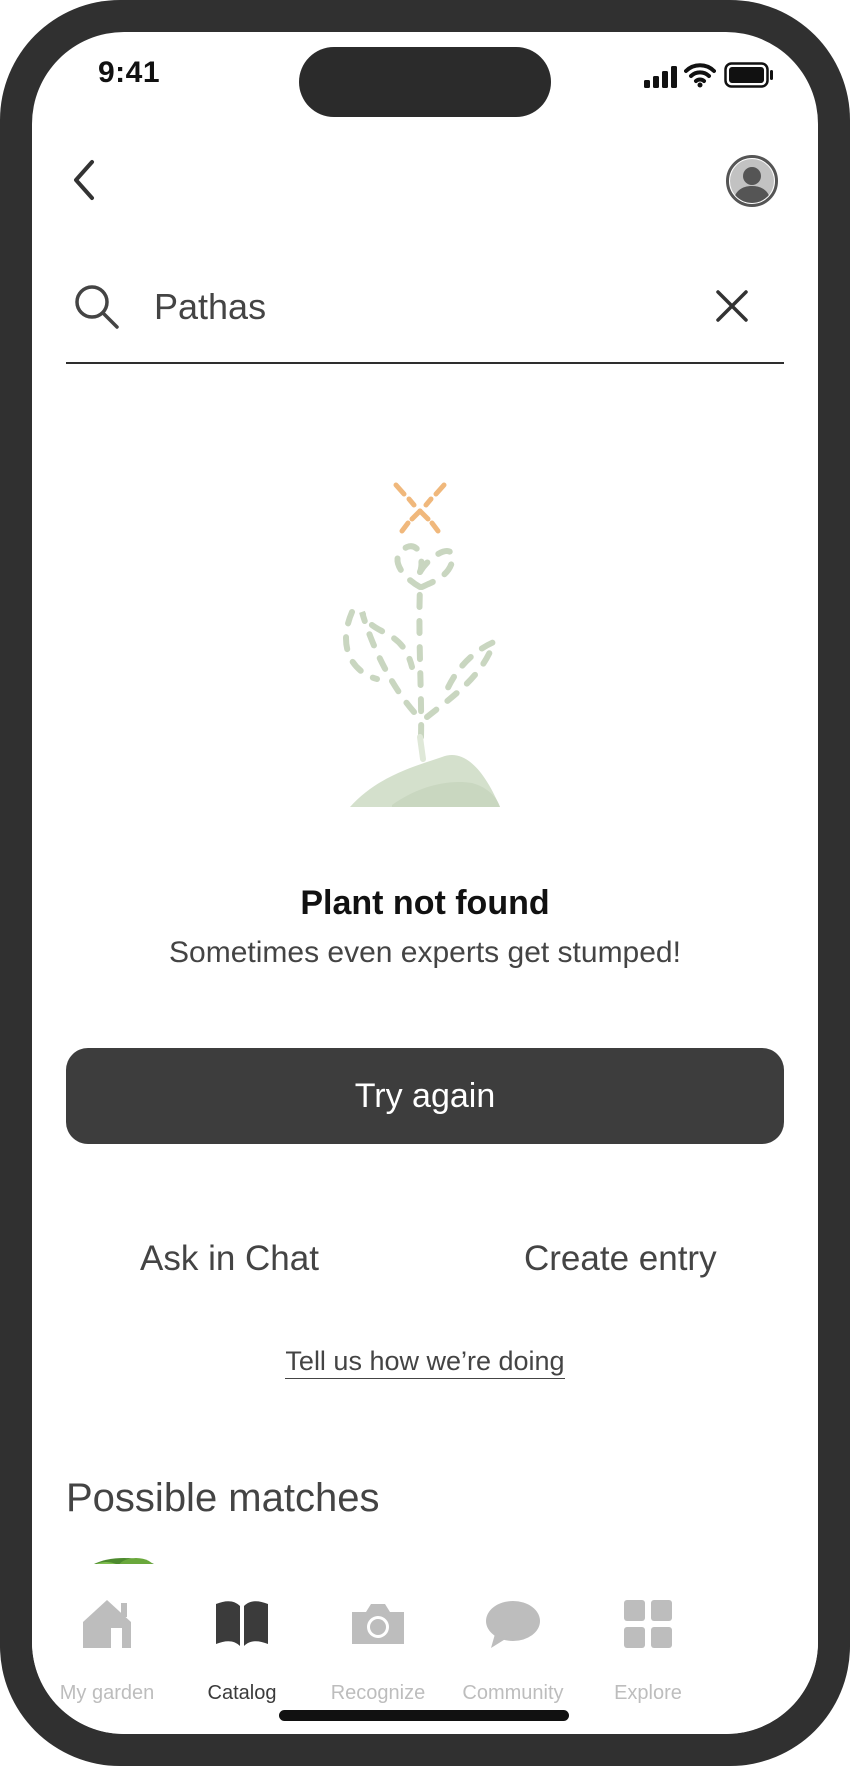 The height and width of the screenshot is (1766, 850). Describe the element at coordinates (404, 307) in the screenshot. I see `search-input` at that location.